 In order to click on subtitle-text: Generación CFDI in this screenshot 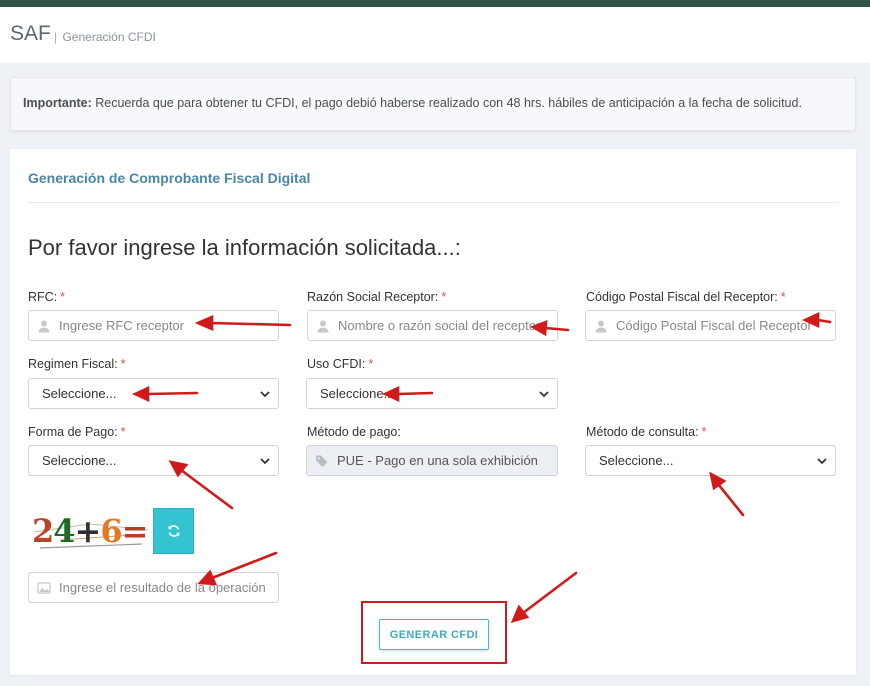, I will do `click(109, 37)`.